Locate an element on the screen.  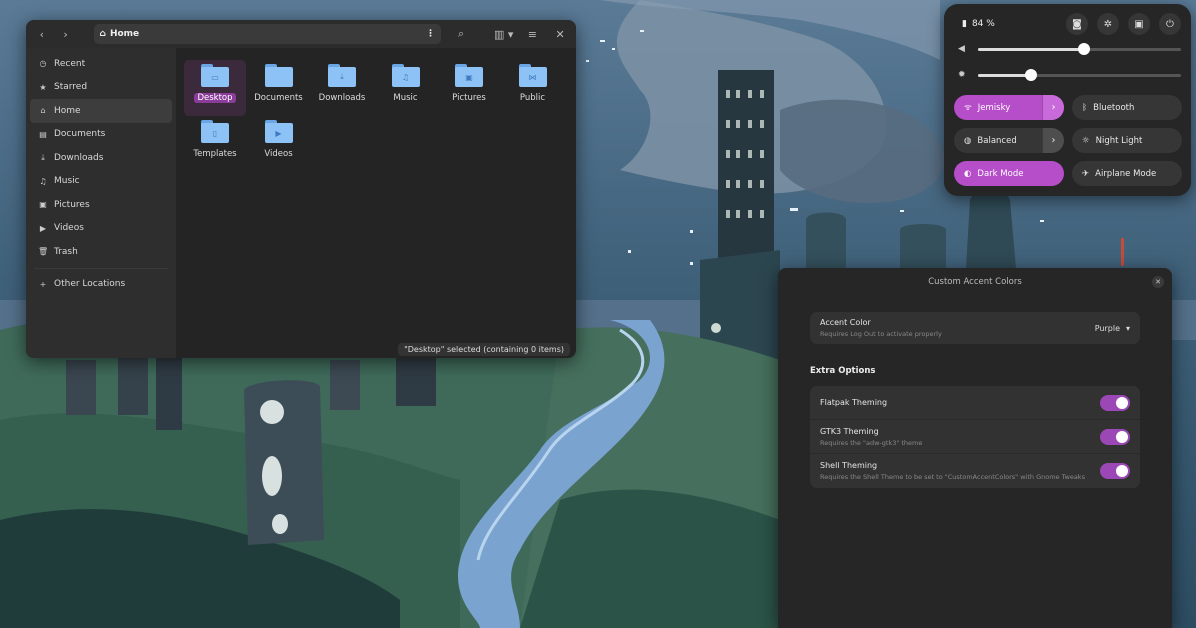
folder-icon: ⋈ is located at coordinates (532, 75).